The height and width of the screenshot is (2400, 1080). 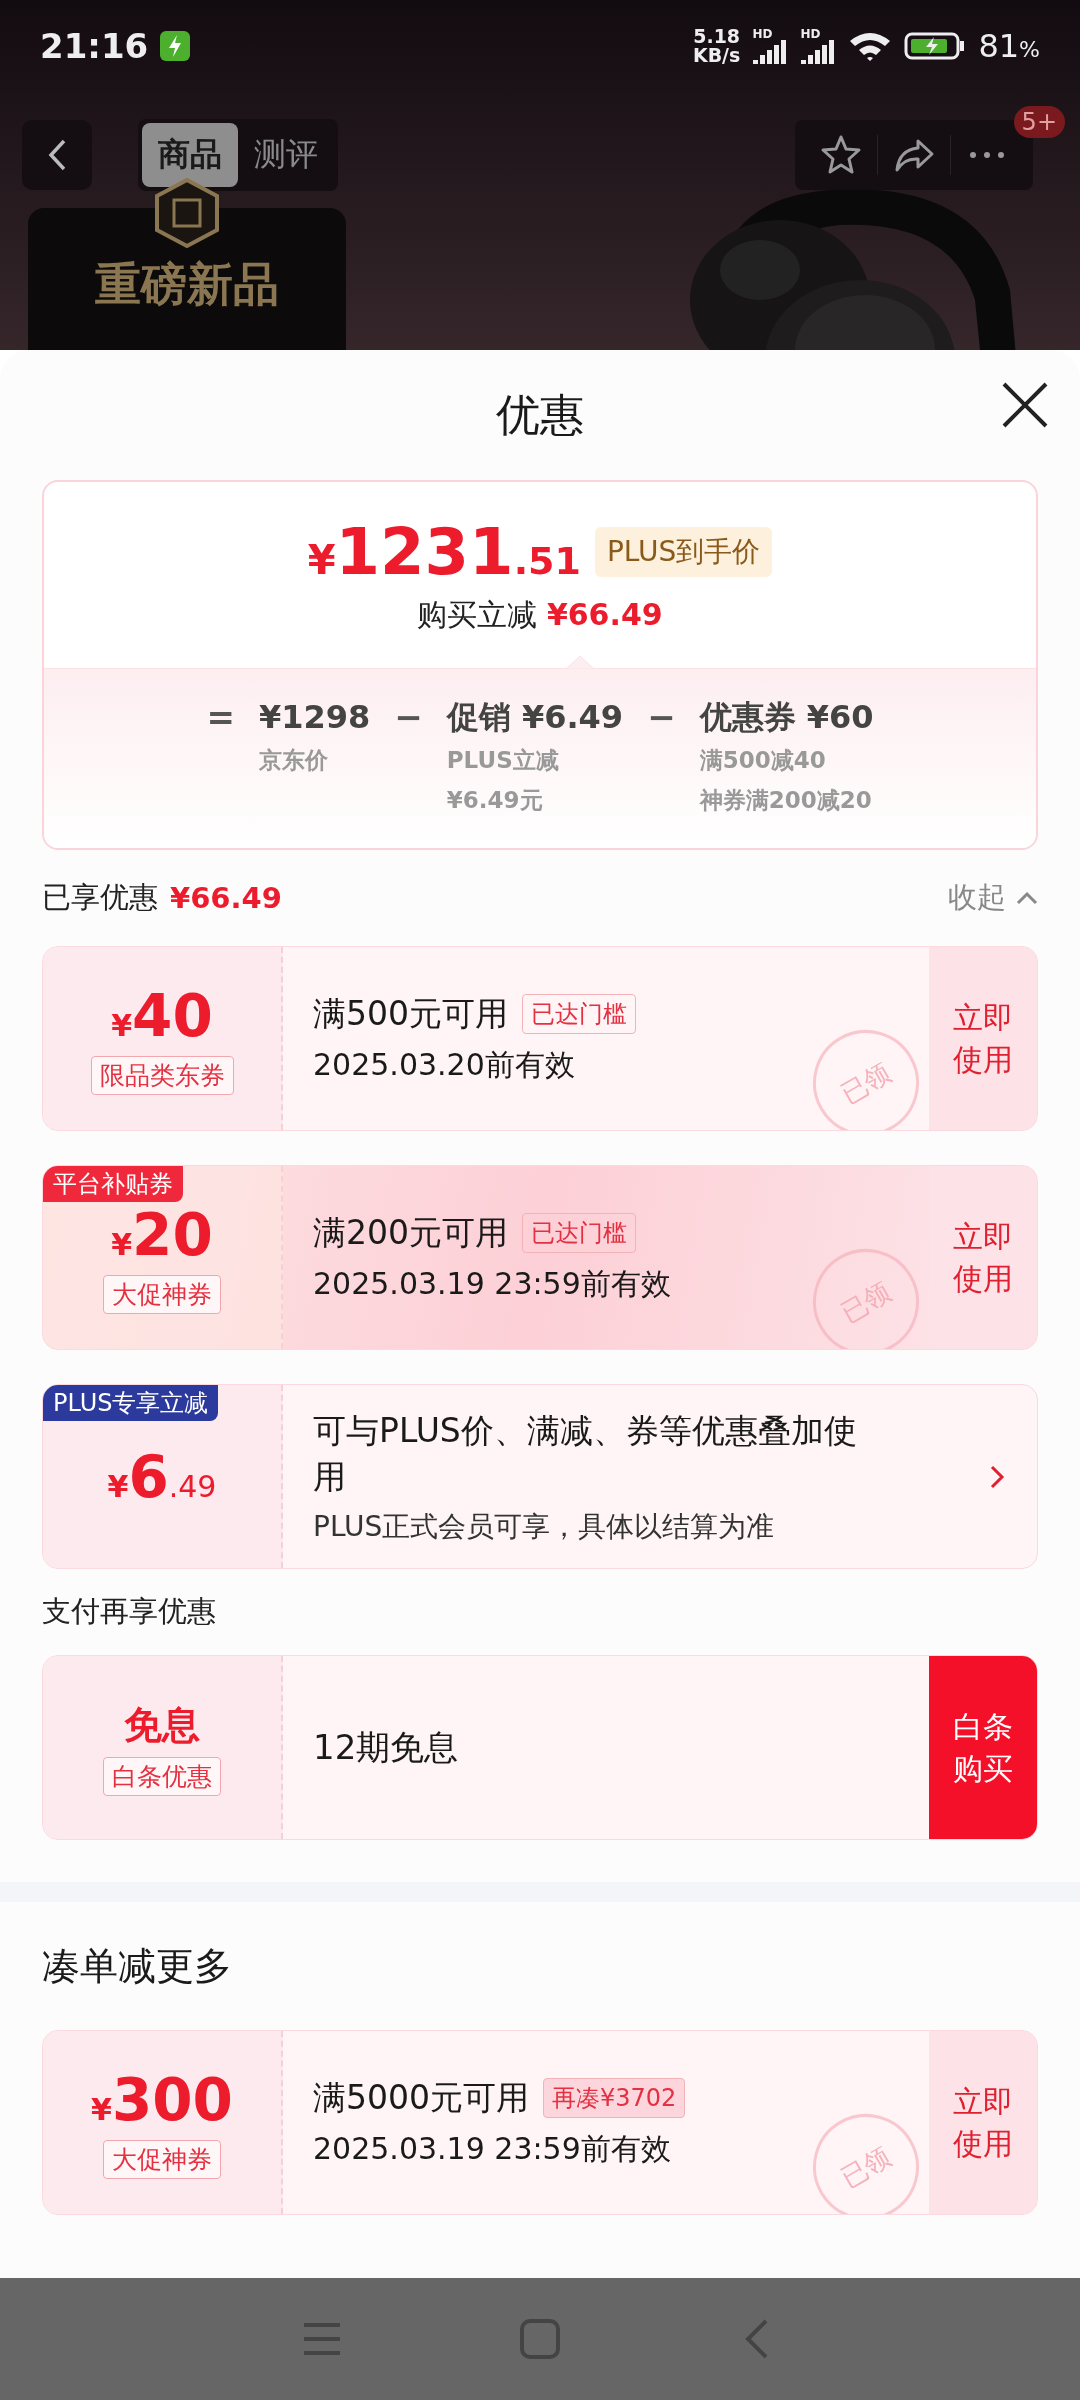 What do you see at coordinates (983, 1747) in the screenshot?
I see `pay-button: 白条购买` at bounding box center [983, 1747].